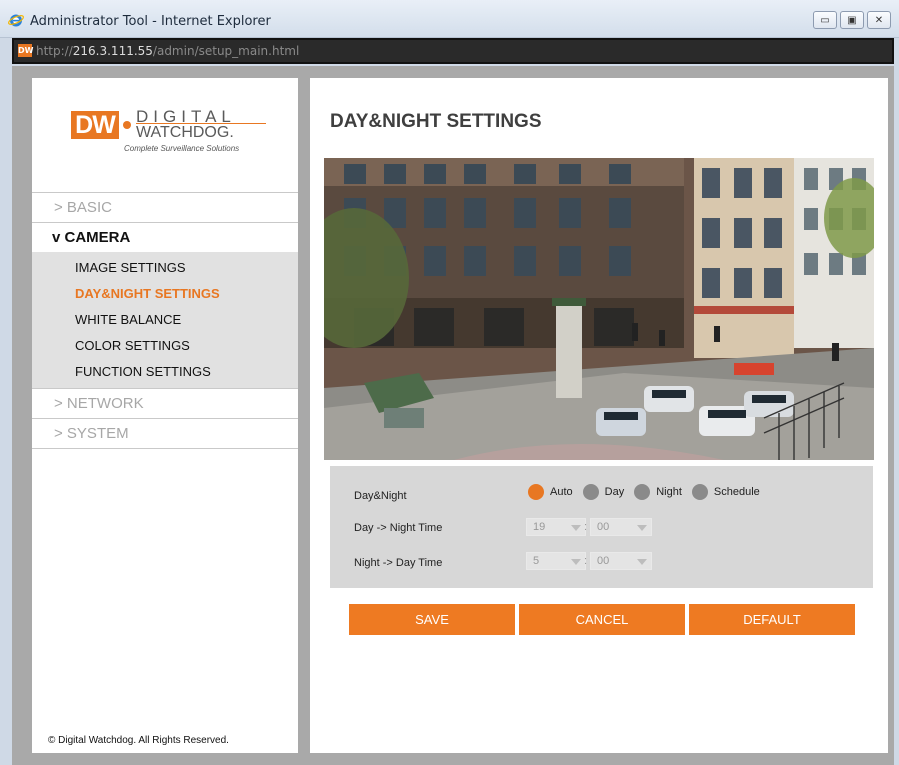  I want to click on day-to-night-hour-value: 19, so click(539, 527).